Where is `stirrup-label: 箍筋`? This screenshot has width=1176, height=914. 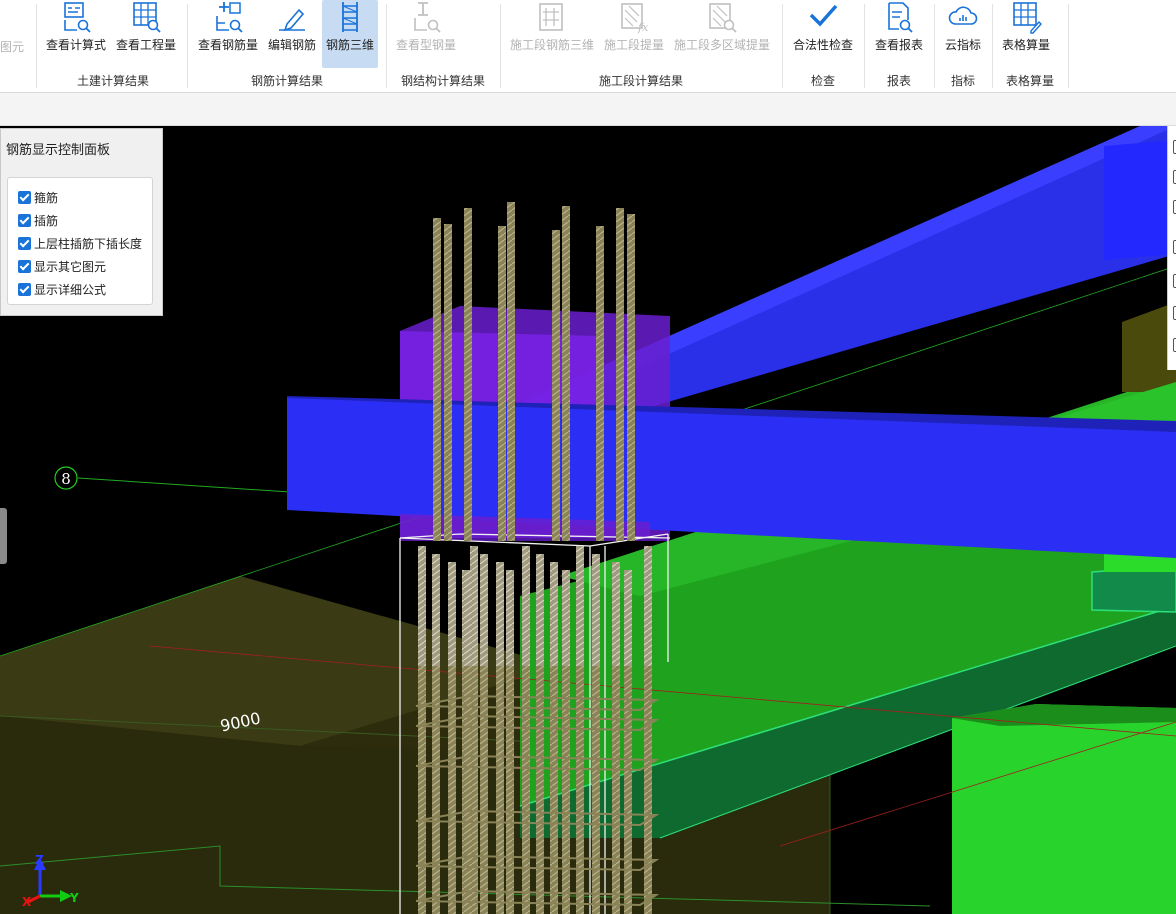
stirrup-label: 箍筋 is located at coordinates (46, 197).